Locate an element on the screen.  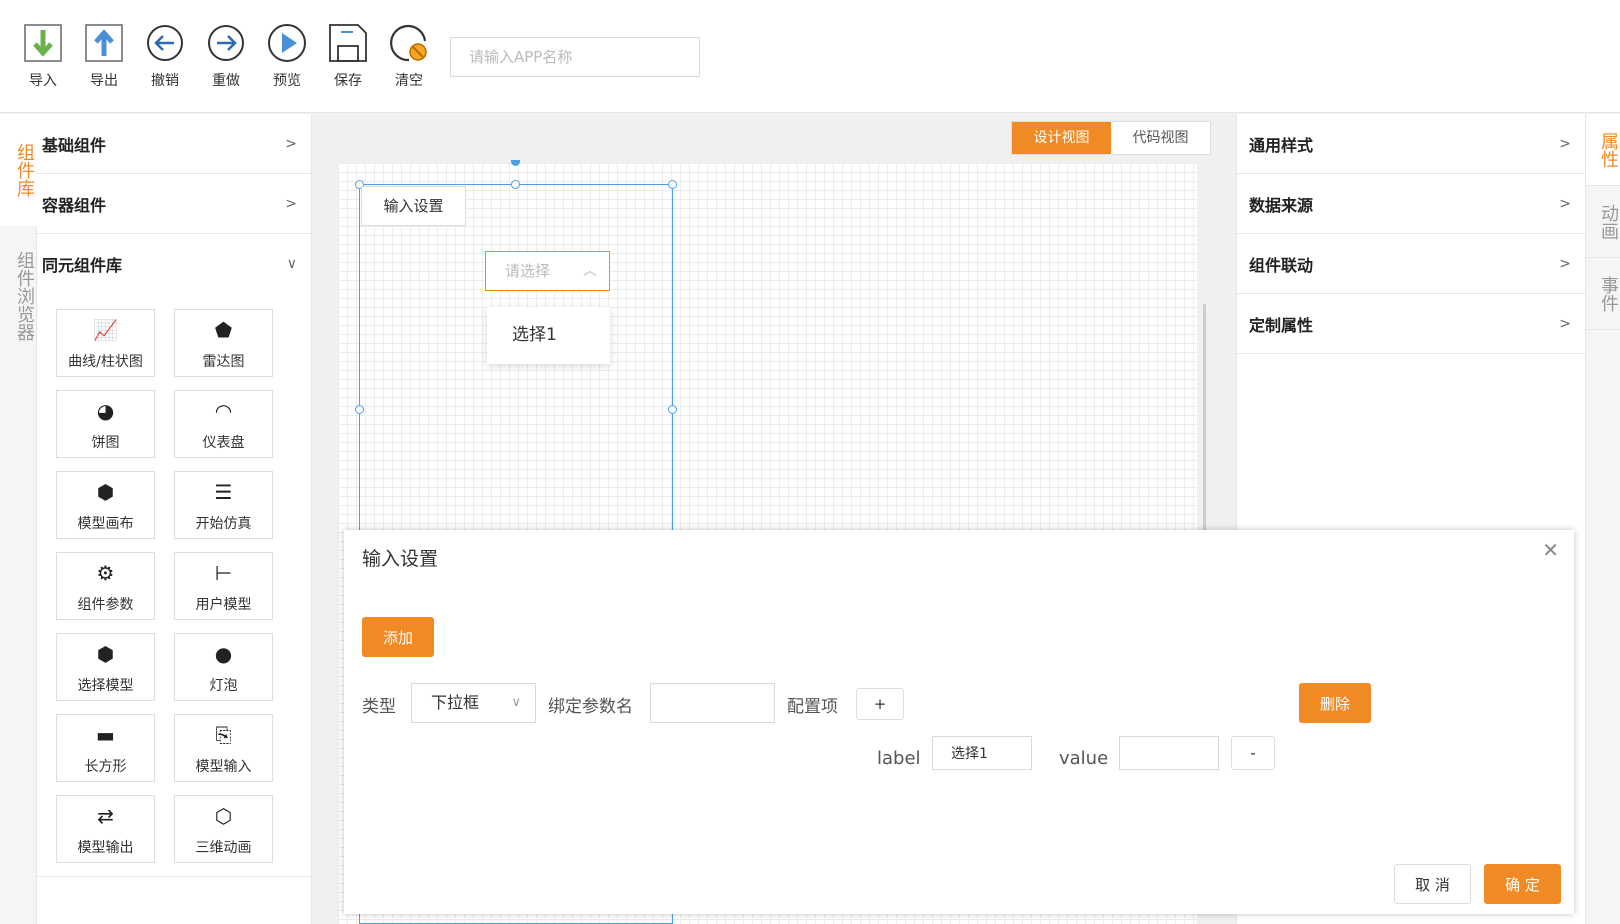
tab-component-browser: 组件浏览器 is located at coordinates (18, 296).